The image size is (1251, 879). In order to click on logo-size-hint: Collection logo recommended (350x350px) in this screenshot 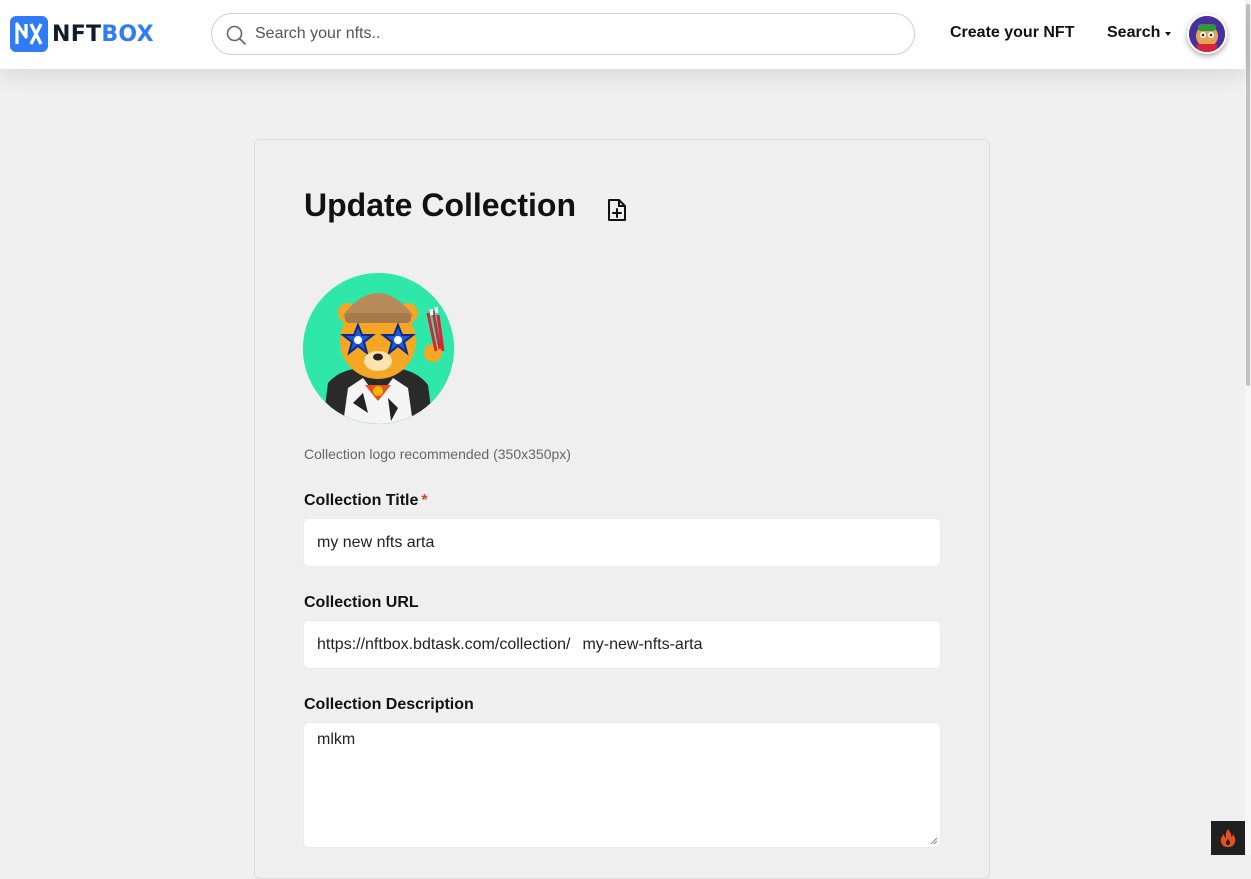, I will do `click(437, 454)`.